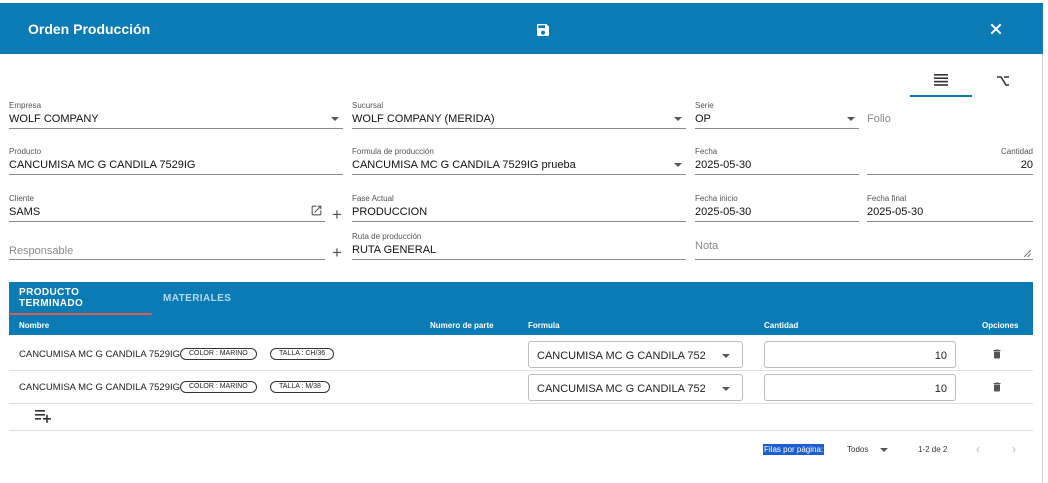  What do you see at coordinates (337, 252) in the screenshot?
I see `add-responsable-icon: +` at bounding box center [337, 252].